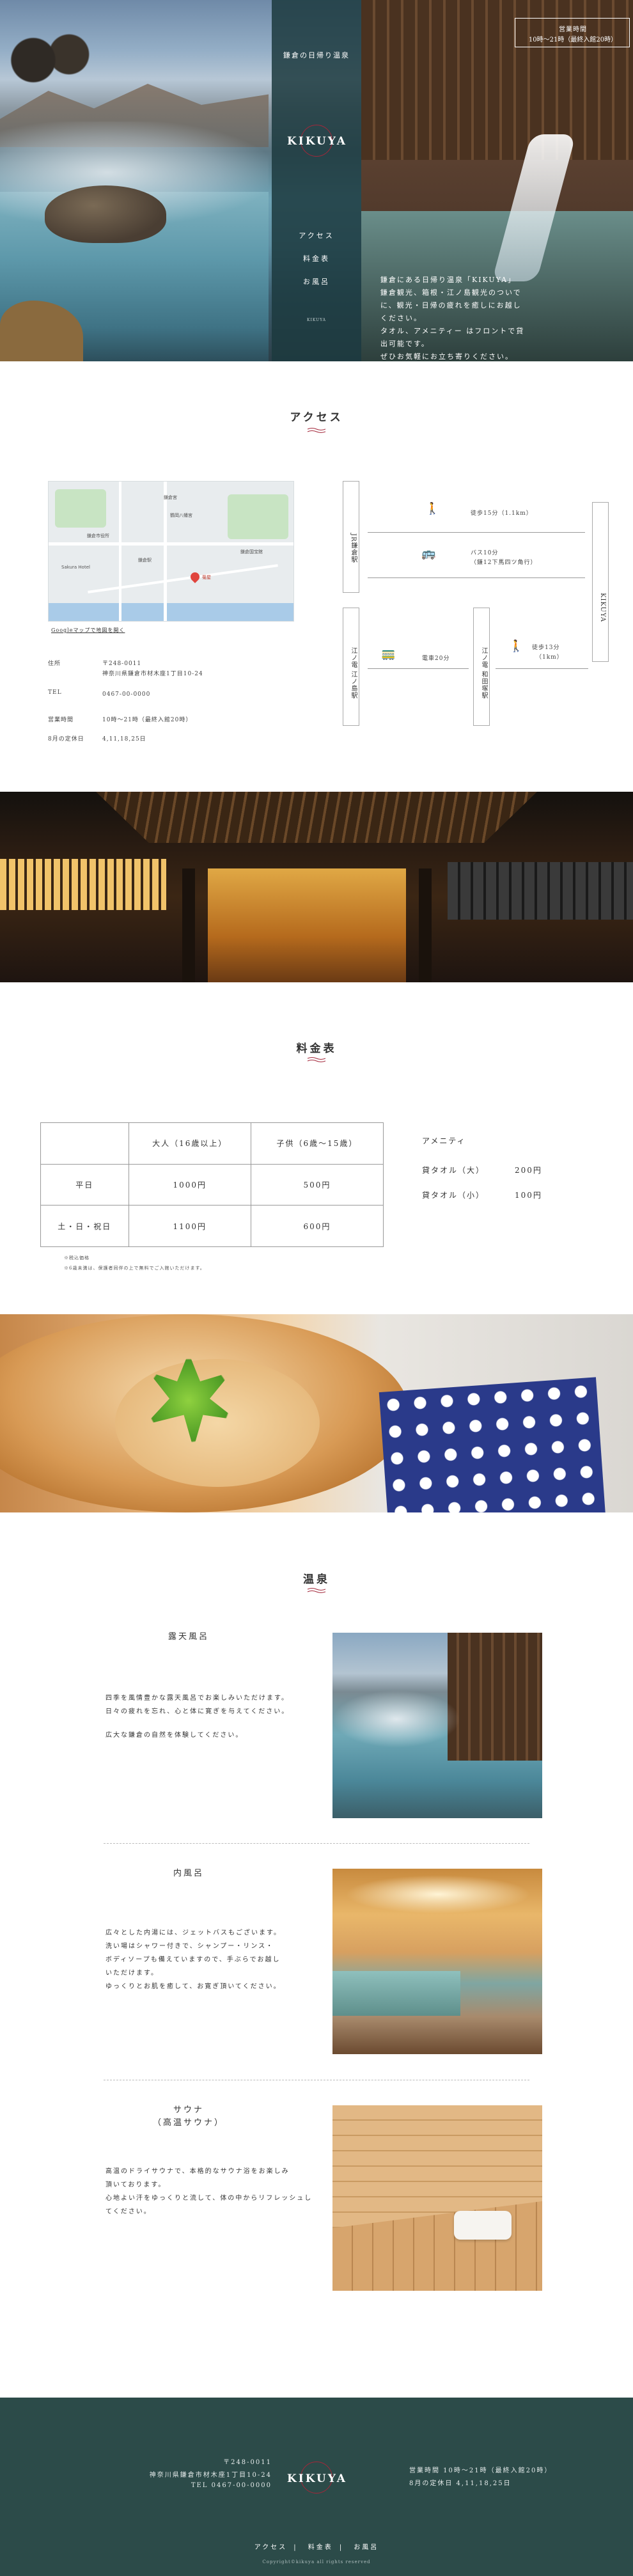  I want to click on hero-intro-line: 鎌倉にある日帰り温泉「KIKUYA」, so click(448, 280).